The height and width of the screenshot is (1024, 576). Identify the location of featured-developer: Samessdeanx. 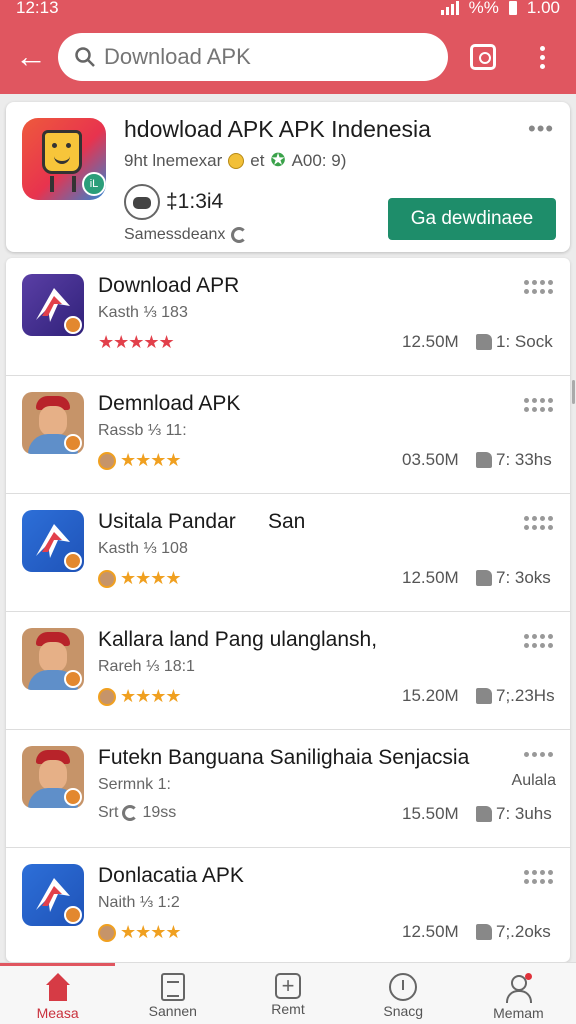
(186, 235).